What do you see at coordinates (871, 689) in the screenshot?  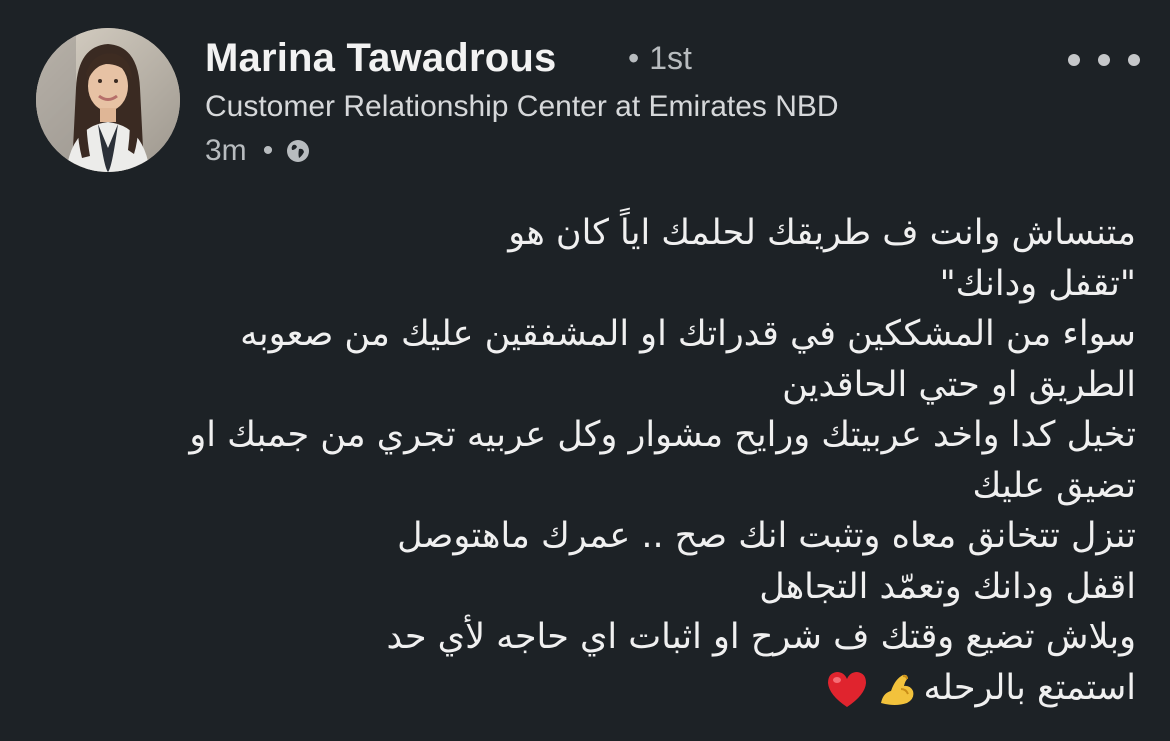 I see `emoji-group` at bounding box center [871, 689].